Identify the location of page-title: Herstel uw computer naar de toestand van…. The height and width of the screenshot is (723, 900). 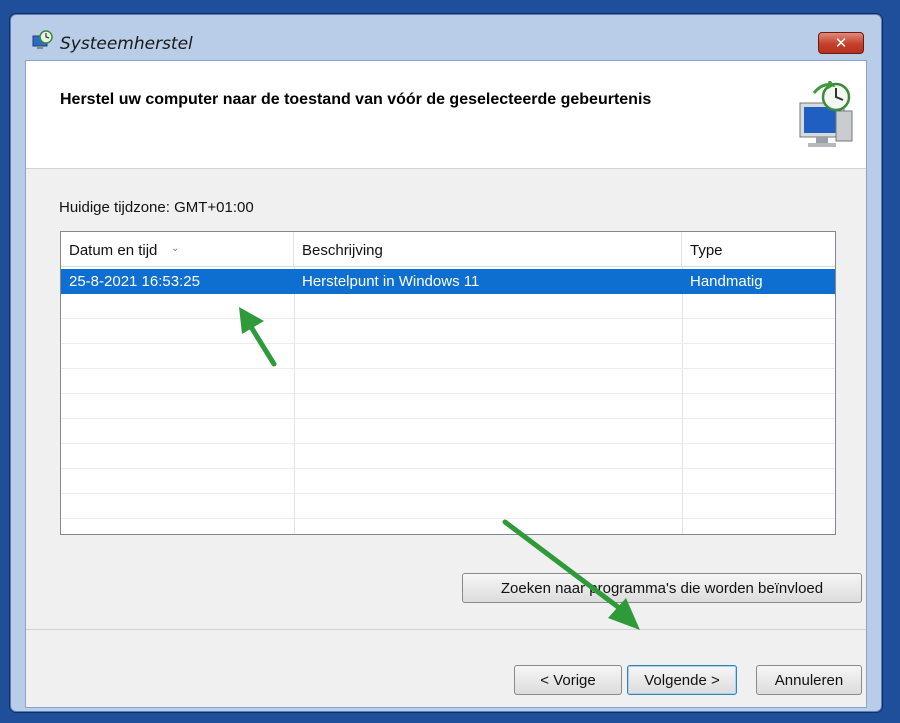
(356, 99).